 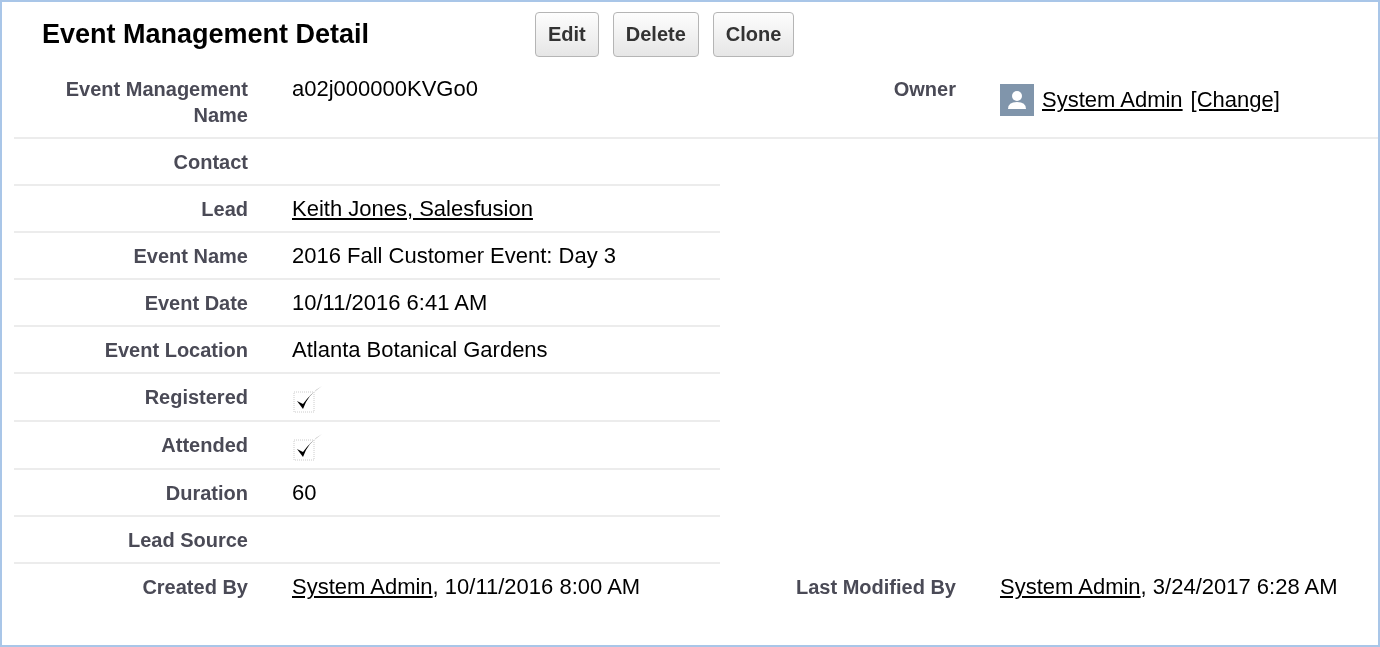 I want to click on field-value: , 10/11/2016 8:00 AM, so click(x=536, y=586).